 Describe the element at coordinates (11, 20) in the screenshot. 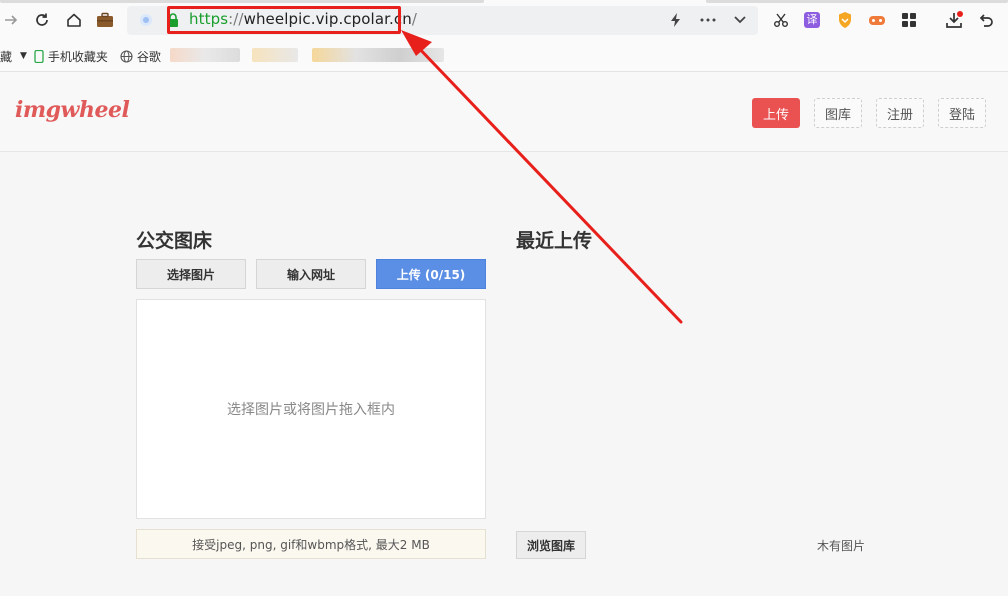

I see `forward-icon` at that location.